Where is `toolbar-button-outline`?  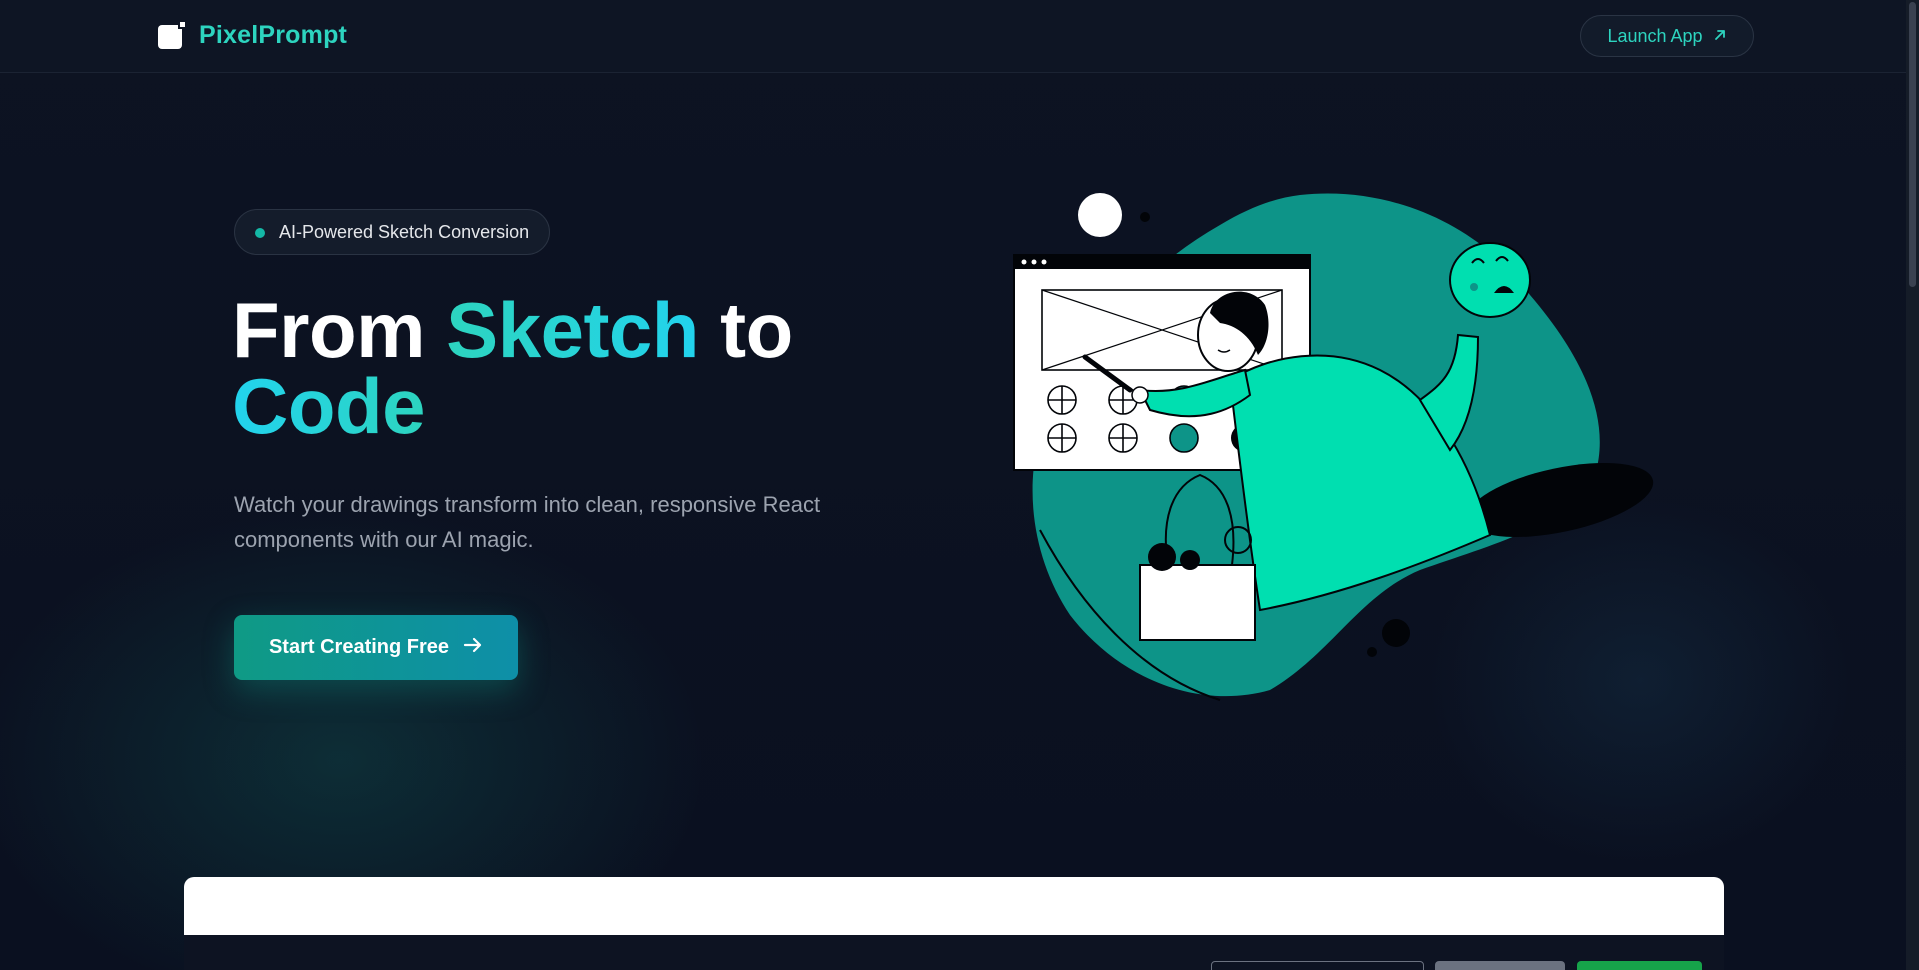
toolbar-button-outline is located at coordinates (1317, 965).